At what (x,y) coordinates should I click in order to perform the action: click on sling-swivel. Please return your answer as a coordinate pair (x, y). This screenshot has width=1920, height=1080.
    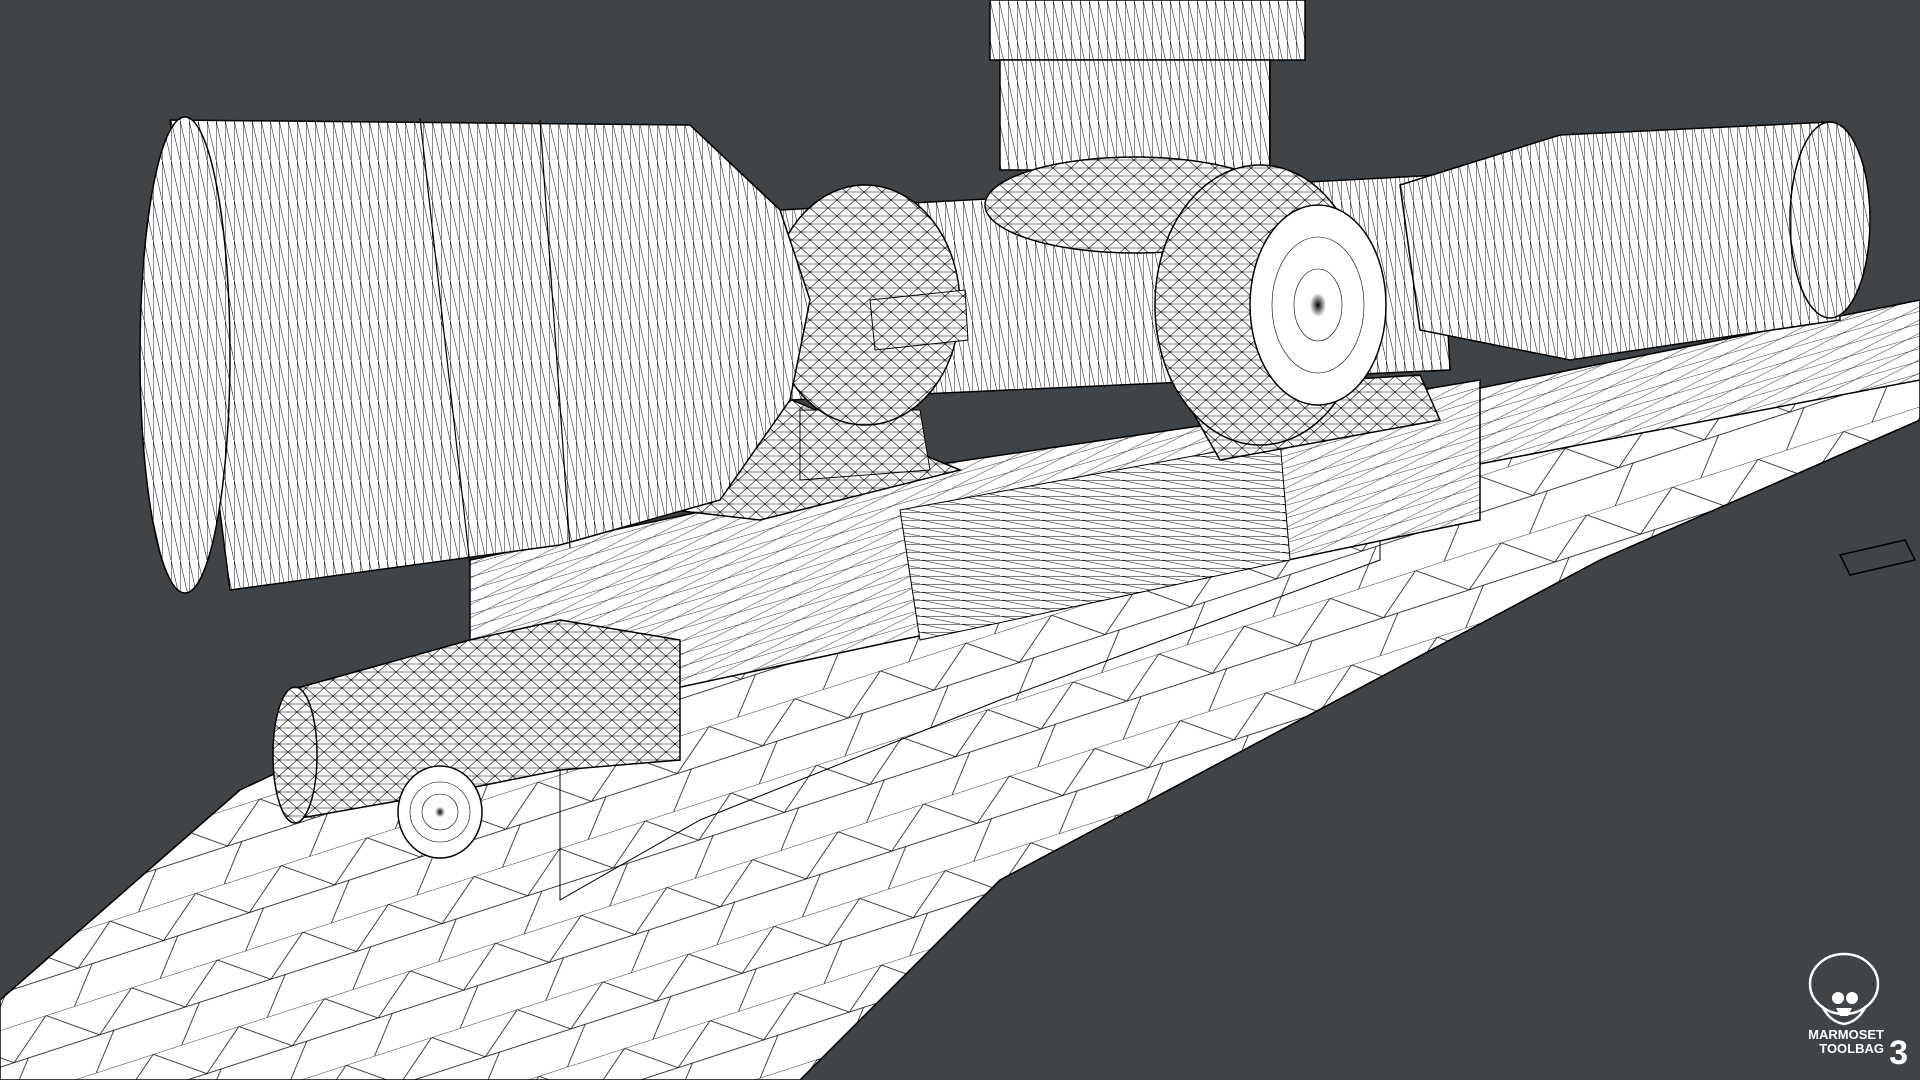
    Looking at the image, I should click on (1877, 557).